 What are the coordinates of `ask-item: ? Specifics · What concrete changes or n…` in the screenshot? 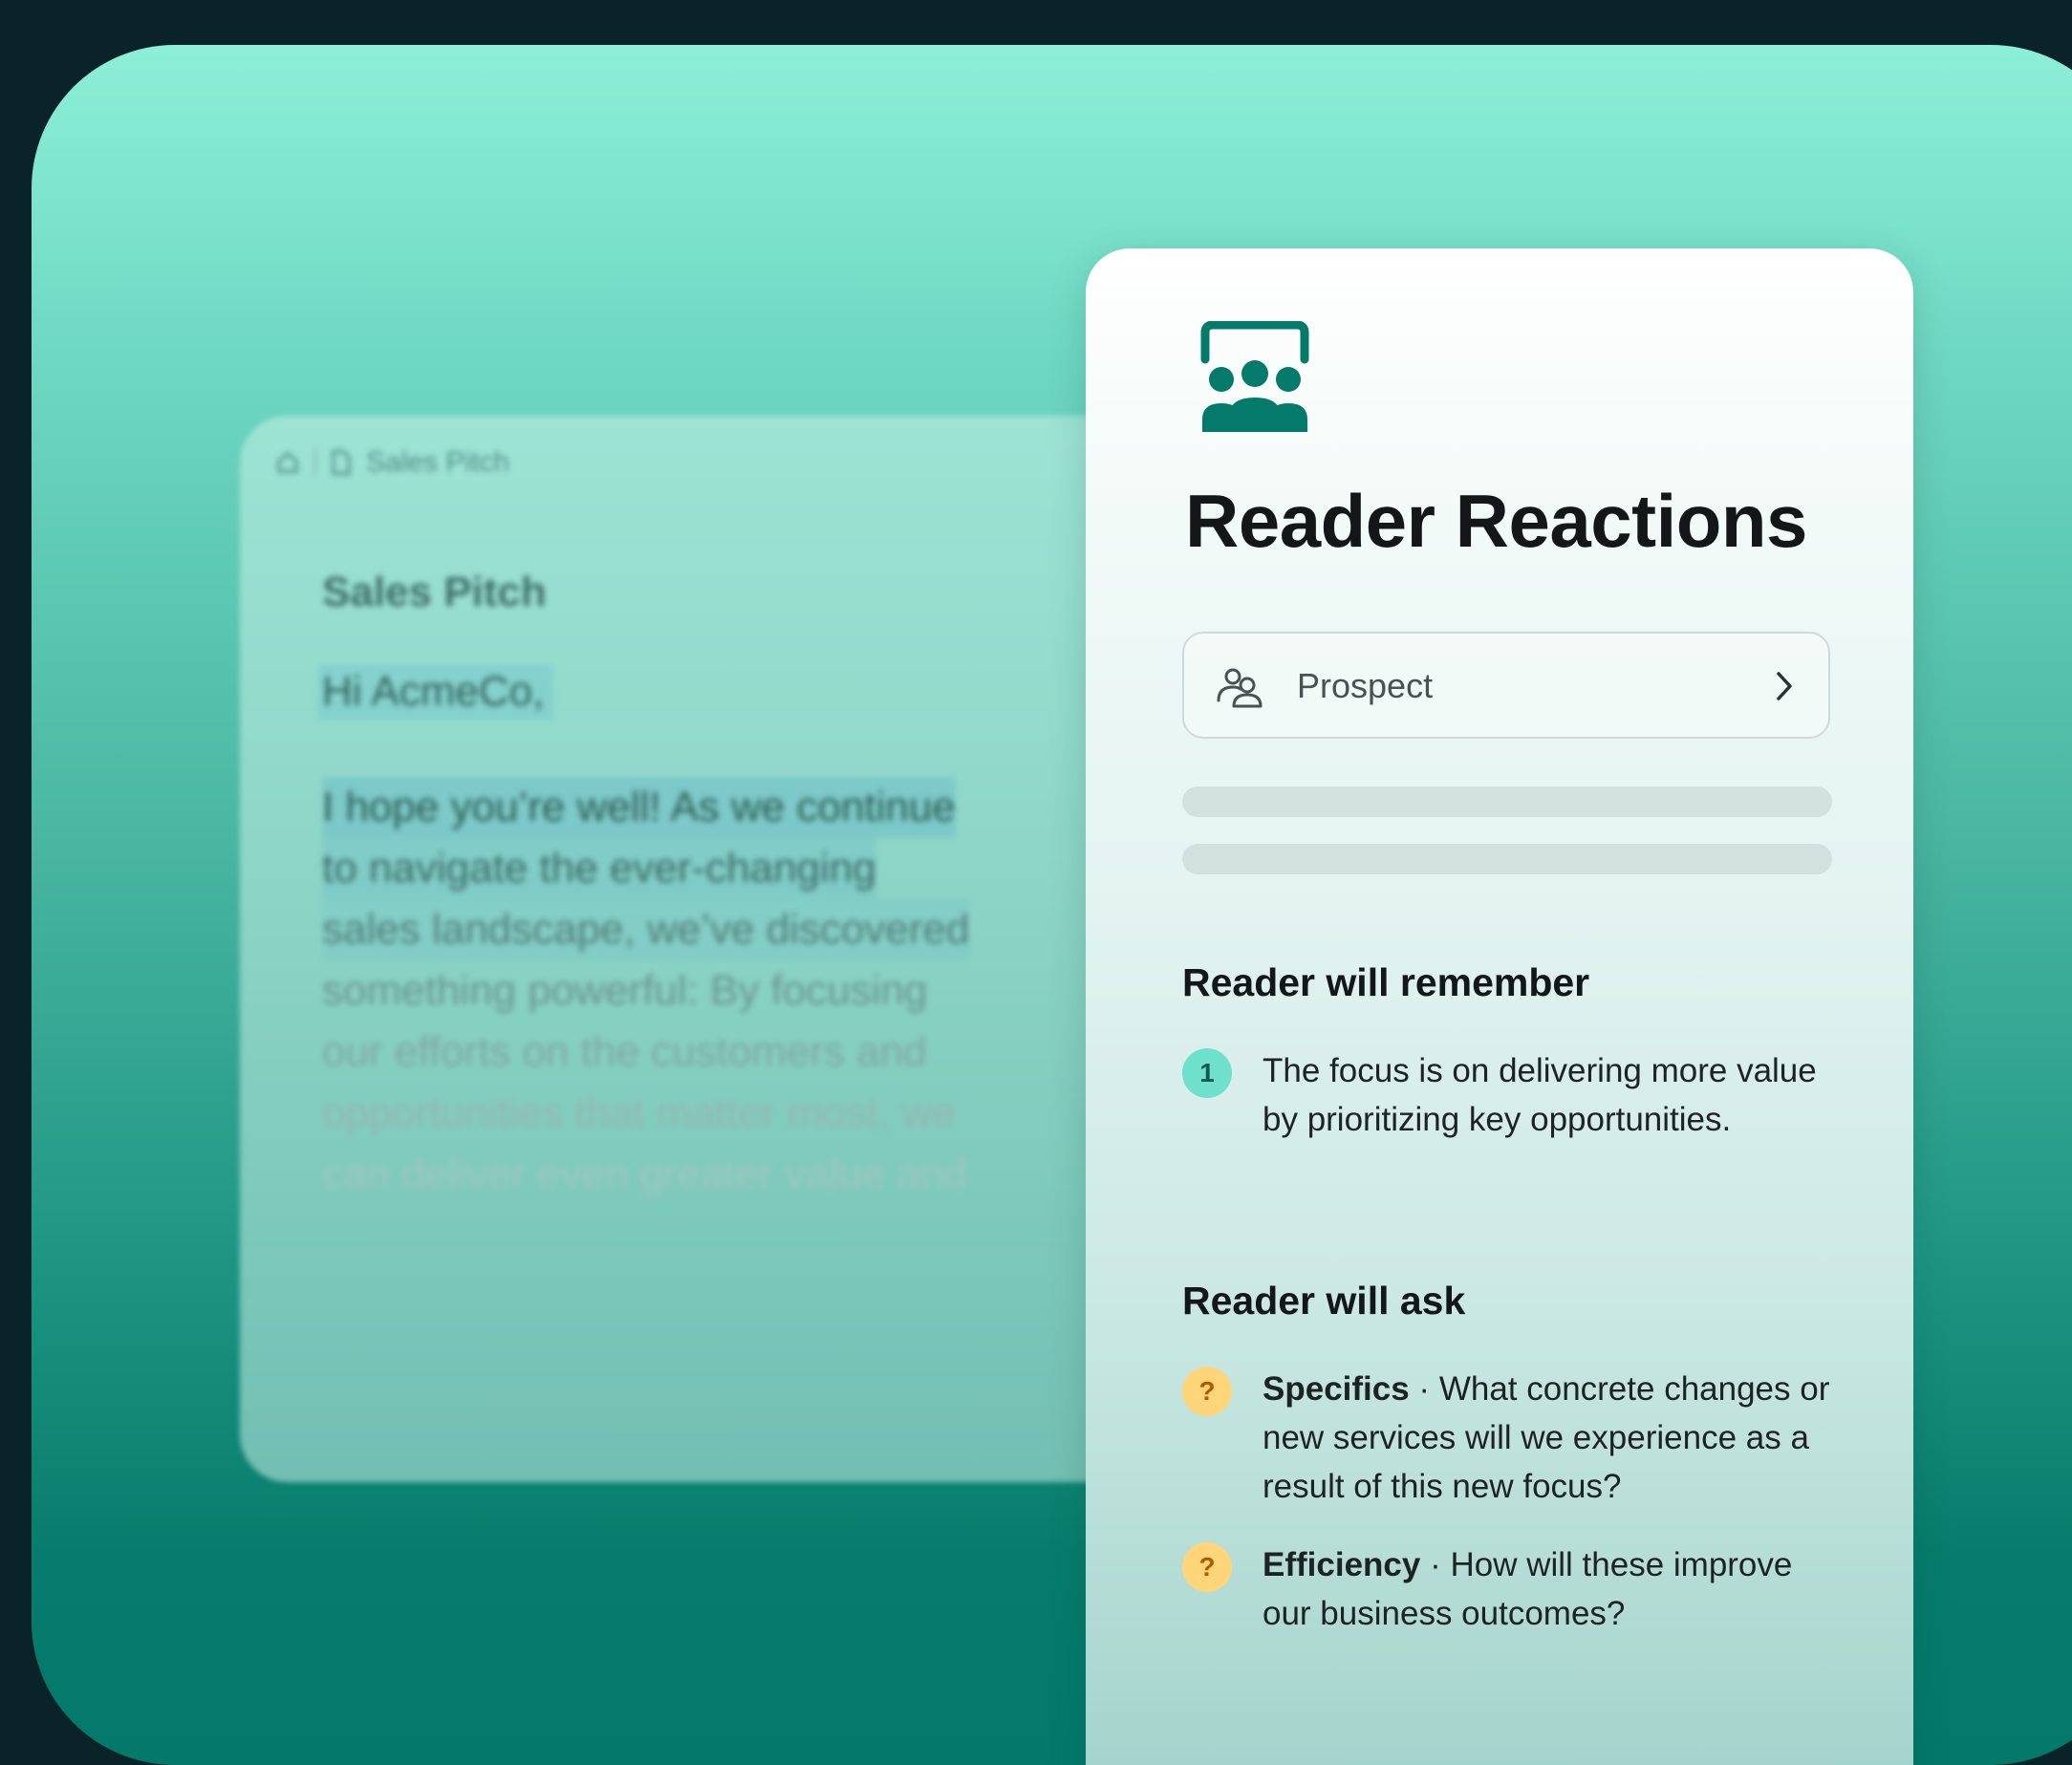 It's located at (1516, 1441).